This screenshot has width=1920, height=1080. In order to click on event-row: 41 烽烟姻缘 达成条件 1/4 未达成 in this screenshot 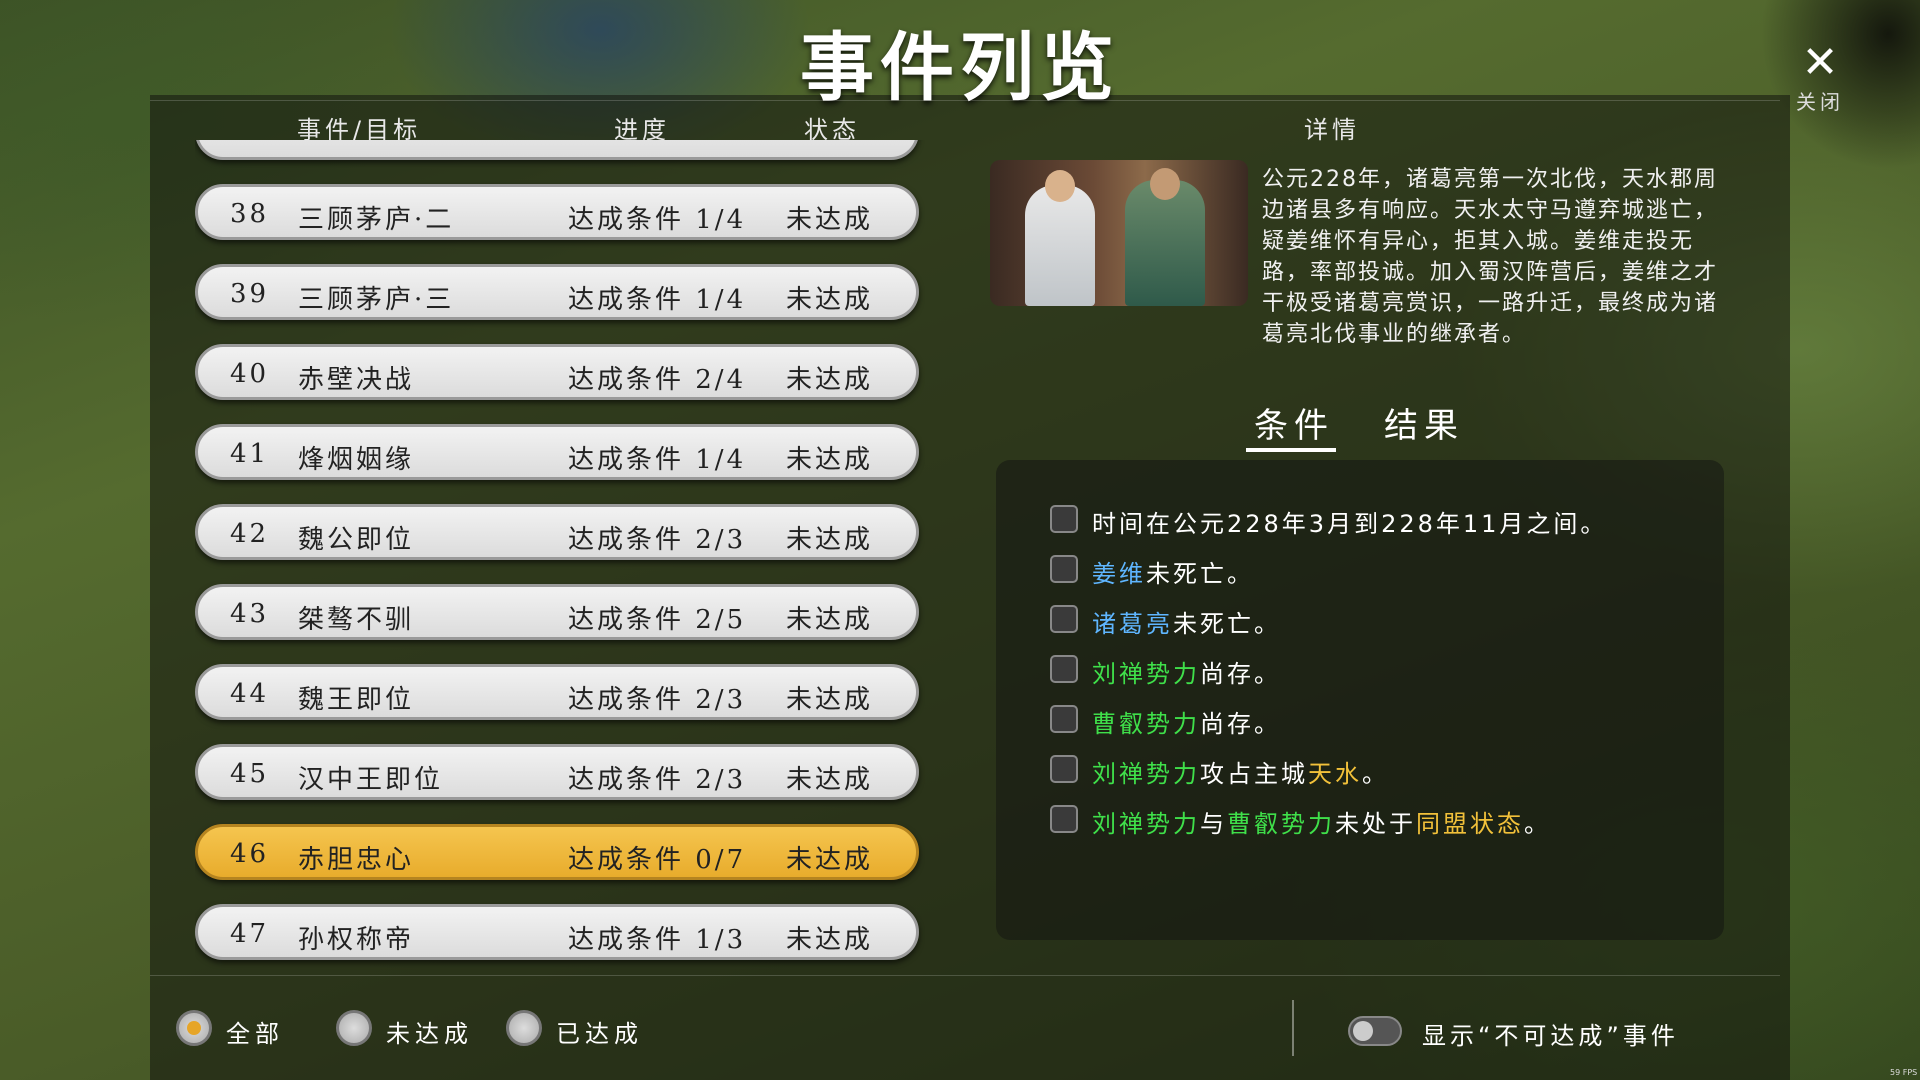, I will do `click(557, 452)`.